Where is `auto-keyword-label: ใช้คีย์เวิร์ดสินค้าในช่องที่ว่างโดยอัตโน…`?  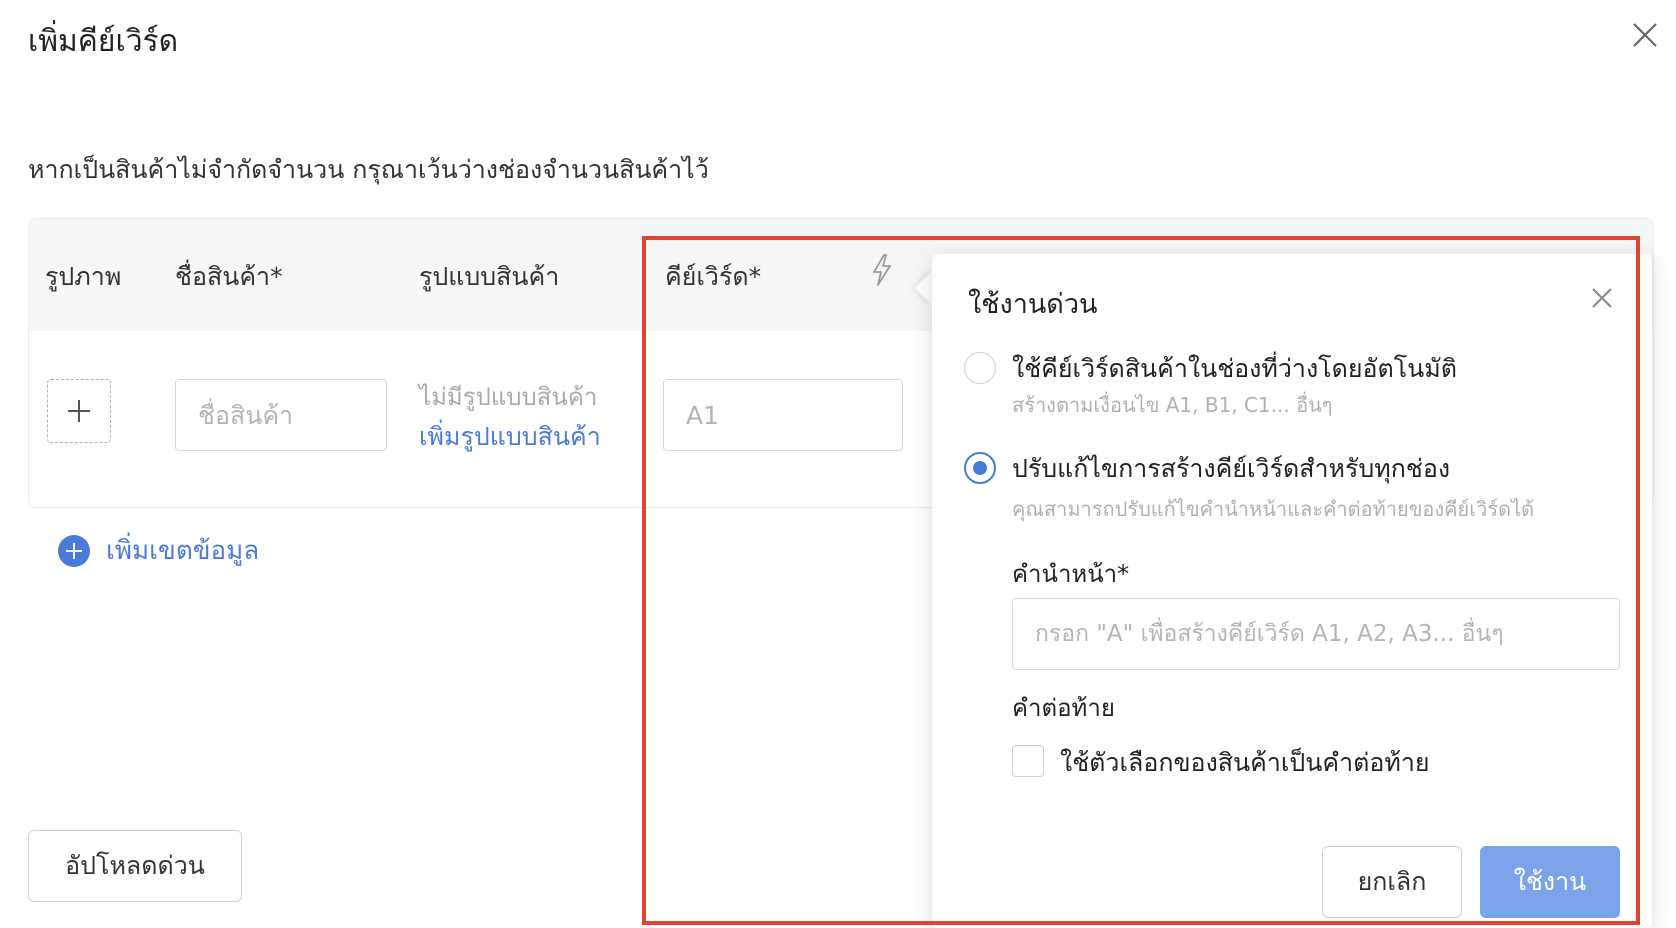
auto-keyword-label: ใช้คีย์เวิร์ดสินค้าในช่องที่ว่างโดยอัตโน… is located at coordinates (1234, 368).